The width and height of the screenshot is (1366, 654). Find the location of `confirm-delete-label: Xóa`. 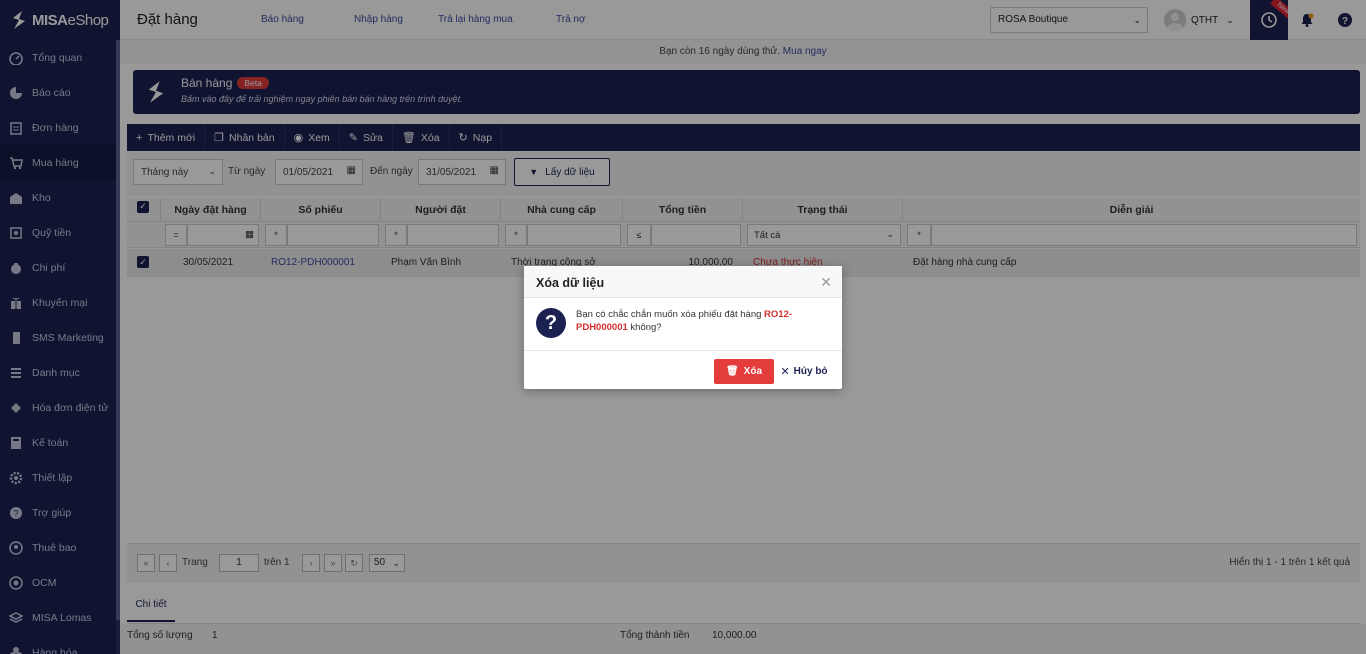

confirm-delete-label: Xóa is located at coordinates (753, 371).